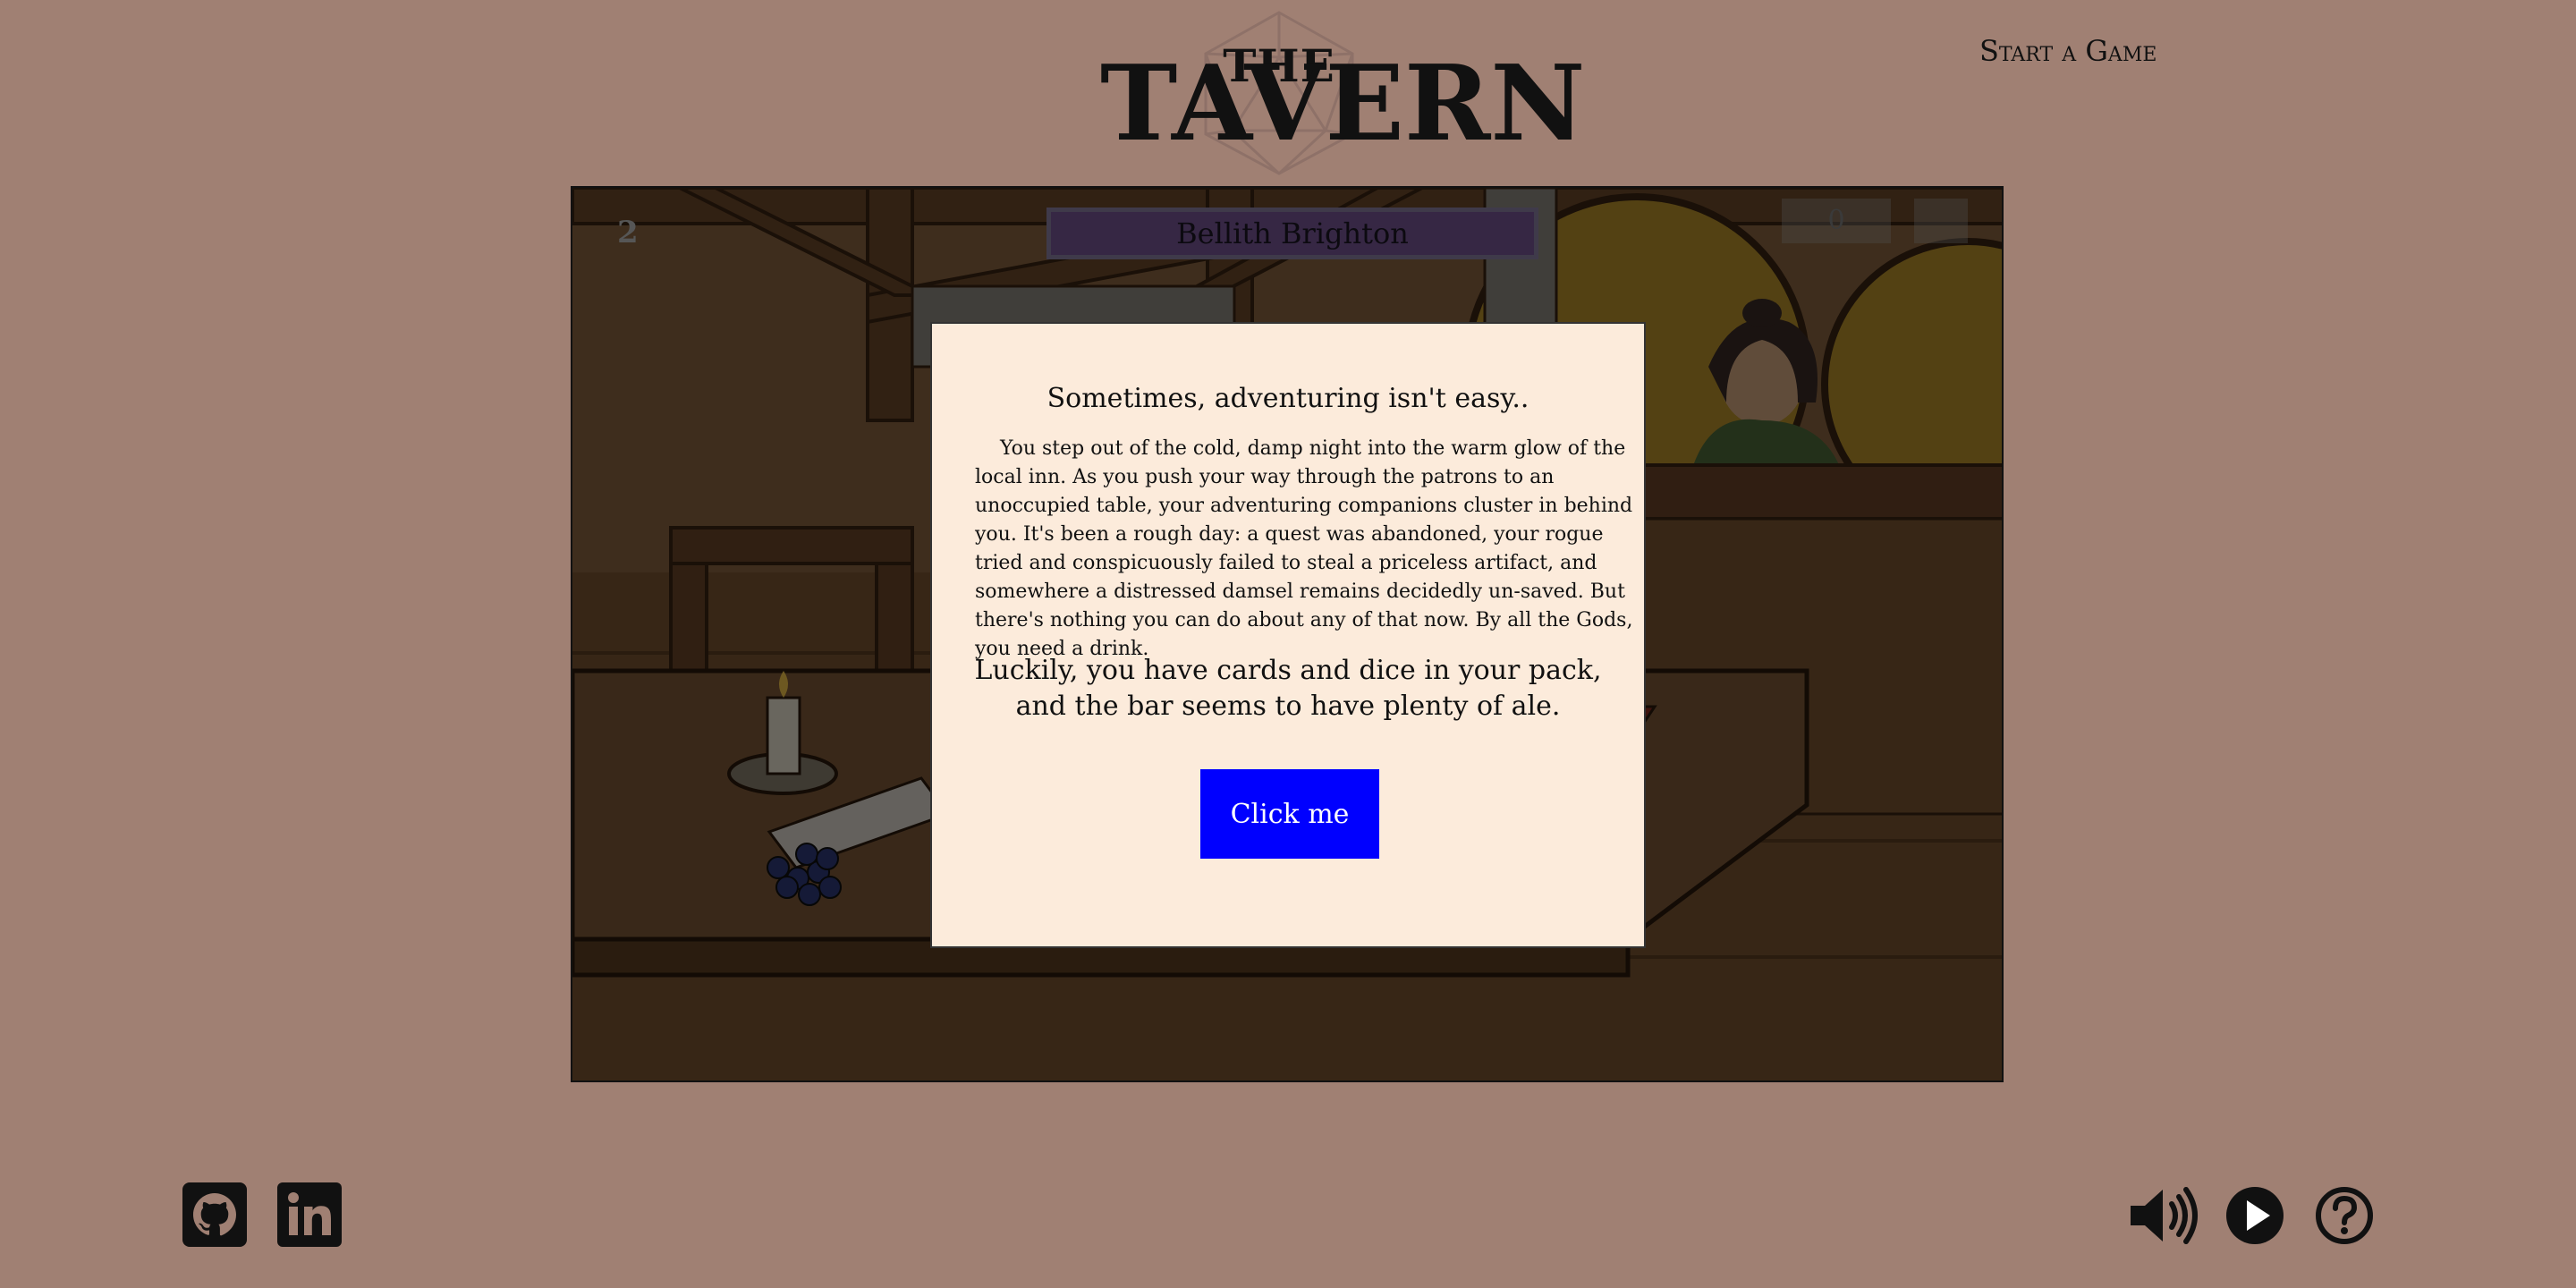  Describe the element at coordinates (628, 232) in the screenshot. I see `turn-counter: 2` at that location.